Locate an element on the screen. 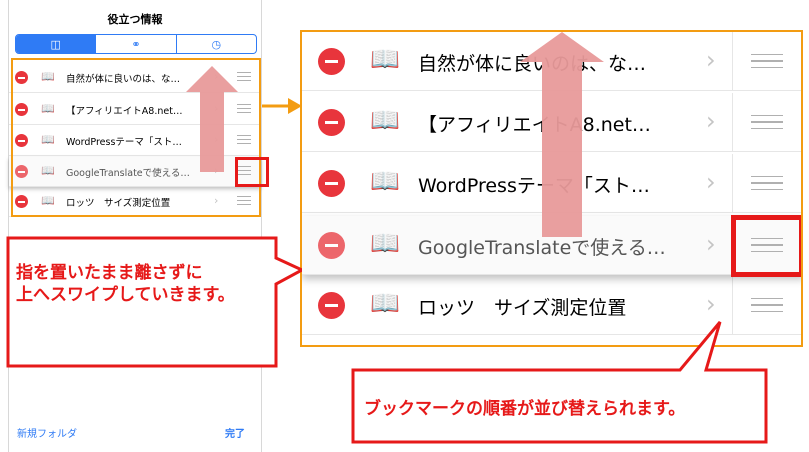 The width and height of the screenshot is (809, 452). tab-history: ◷ is located at coordinates (215, 44).